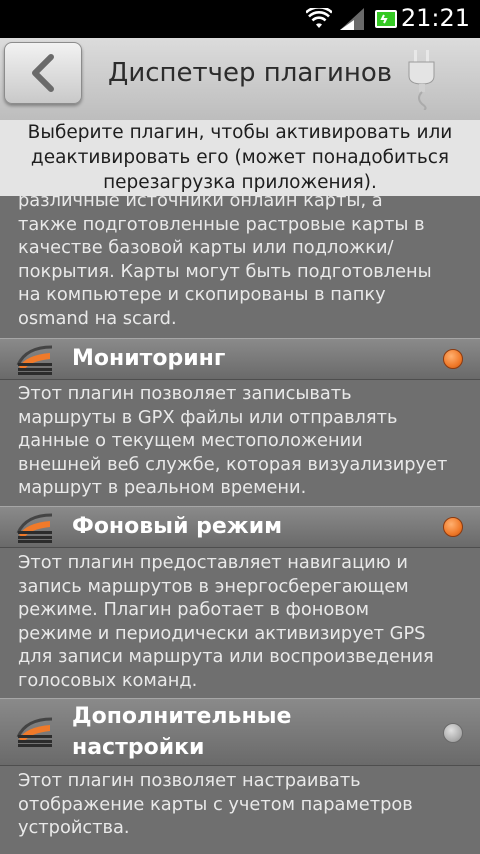 The image size is (480, 854). Describe the element at coordinates (213, 562) in the screenshot. I see `desc-line: Этот плагин предоставляет навигацию и` at that location.